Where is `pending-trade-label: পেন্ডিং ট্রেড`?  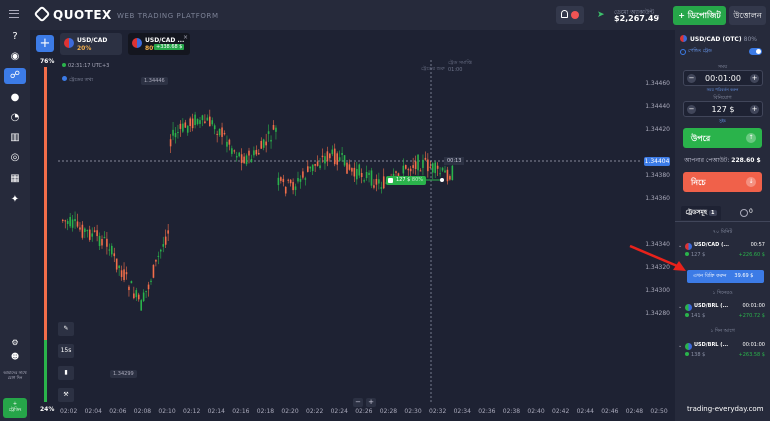
pending-trade-label: পেন্ডিং ট্রেড is located at coordinates (700, 52).